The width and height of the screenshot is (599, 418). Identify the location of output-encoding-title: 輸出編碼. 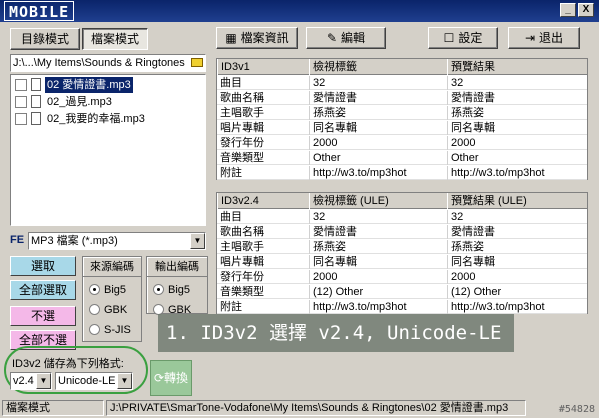
(177, 268).